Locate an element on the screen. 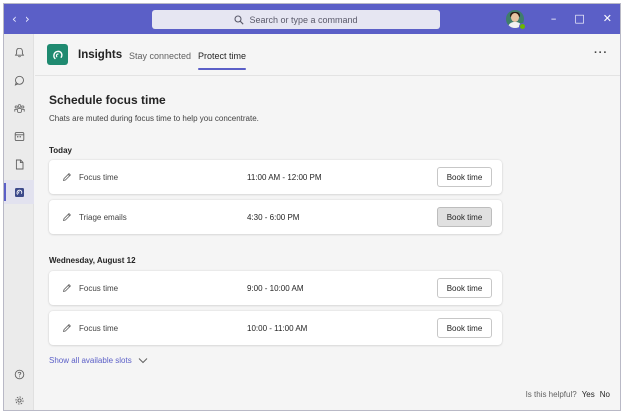 Image resolution: width=624 pixels, height=414 pixels. insights-swirl-icon is located at coordinates (57, 54).